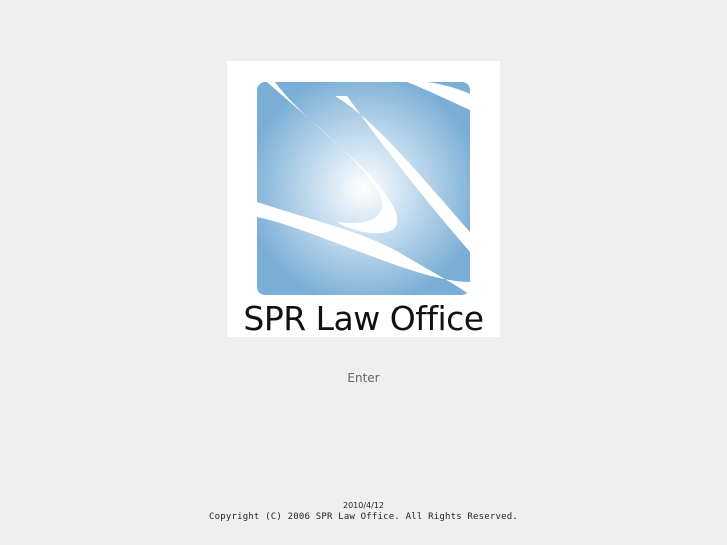 This screenshot has height=545, width=727. What do you see at coordinates (363, 318) in the screenshot?
I see `logo-text: SPR Law Office` at bounding box center [363, 318].